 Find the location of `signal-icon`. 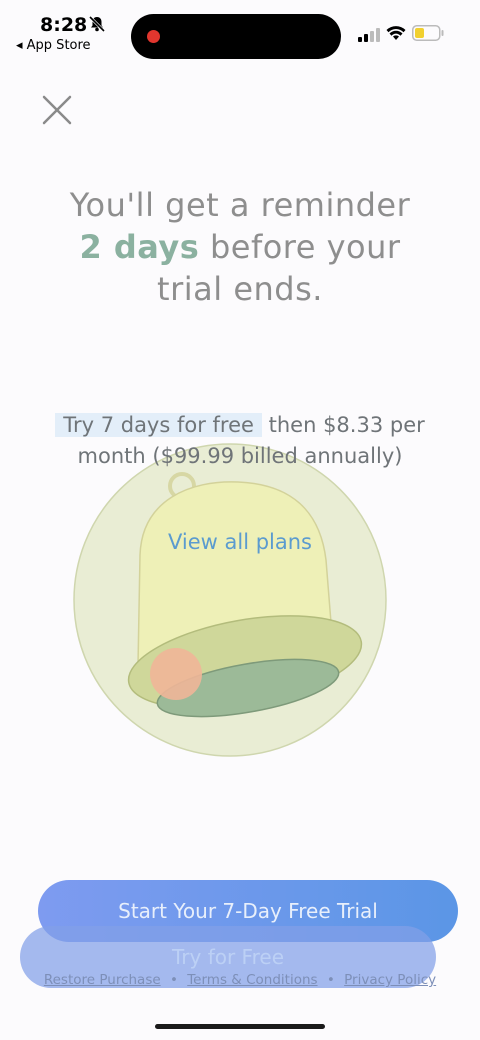

signal-icon is located at coordinates (369, 35).